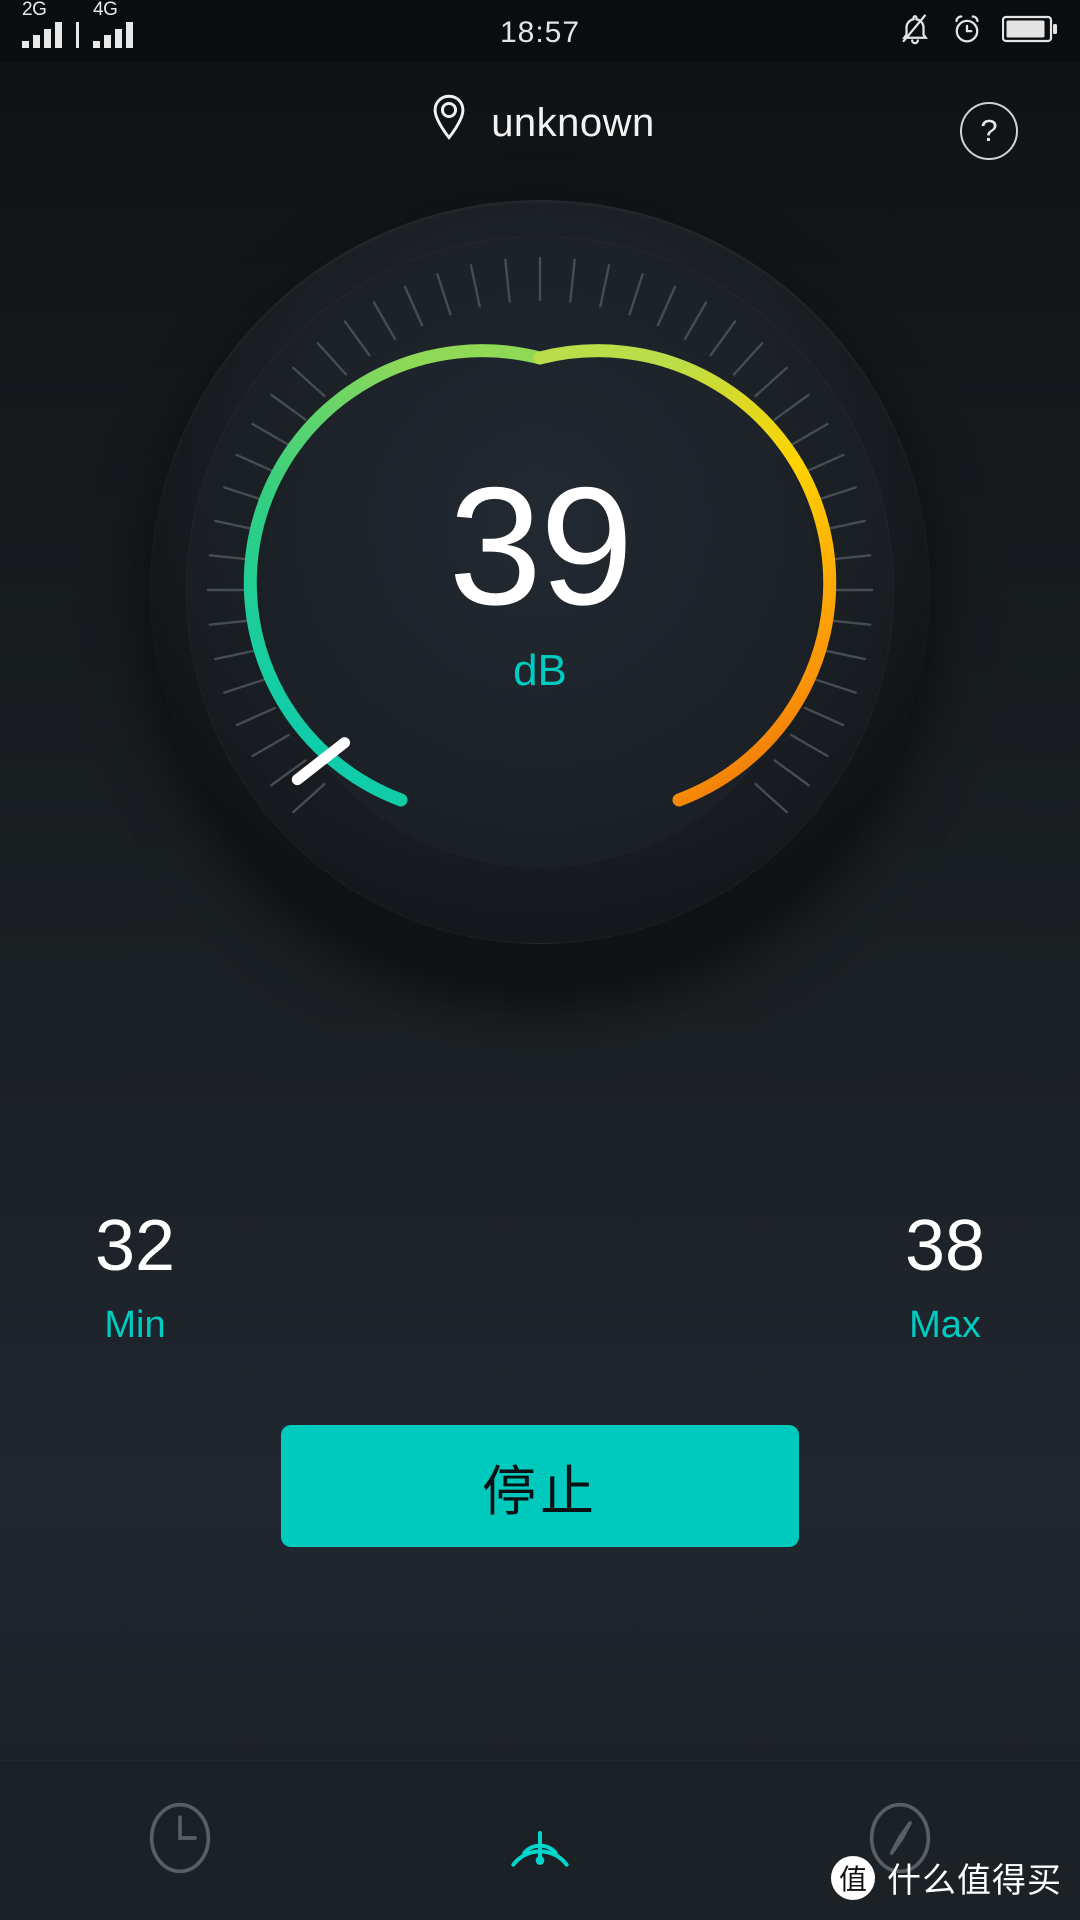 The width and height of the screenshot is (1080, 1920). Describe the element at coordinates (853, 1877) in the screenshot. I see `watermark-badge: 值` at that location.